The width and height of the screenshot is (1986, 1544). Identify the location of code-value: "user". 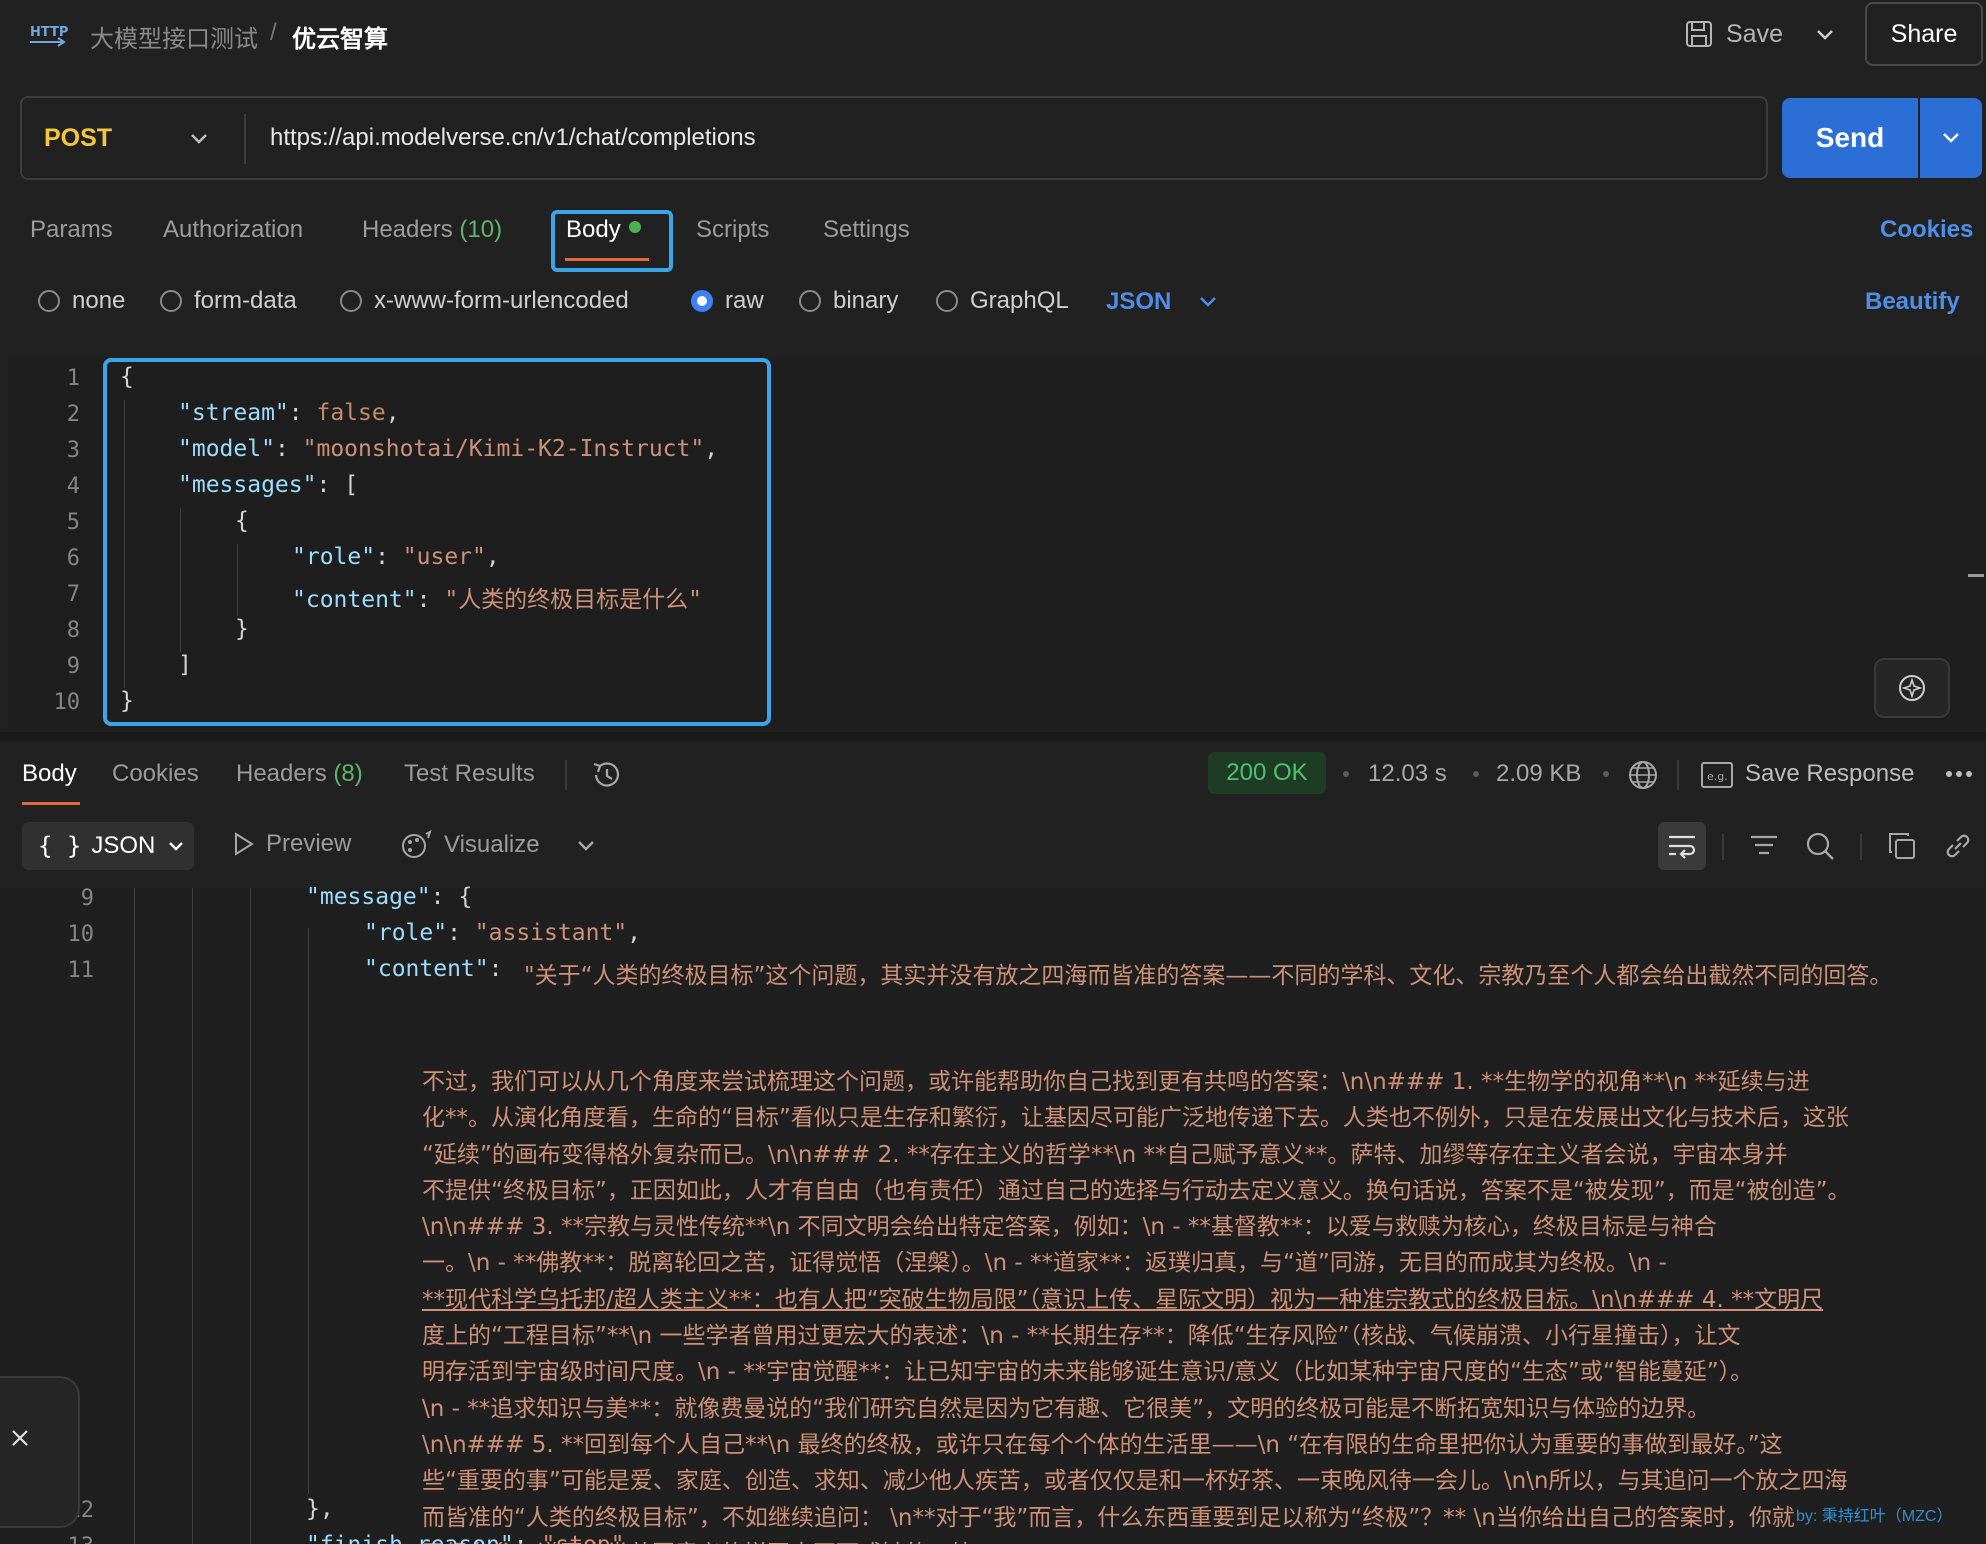
(444, 557).